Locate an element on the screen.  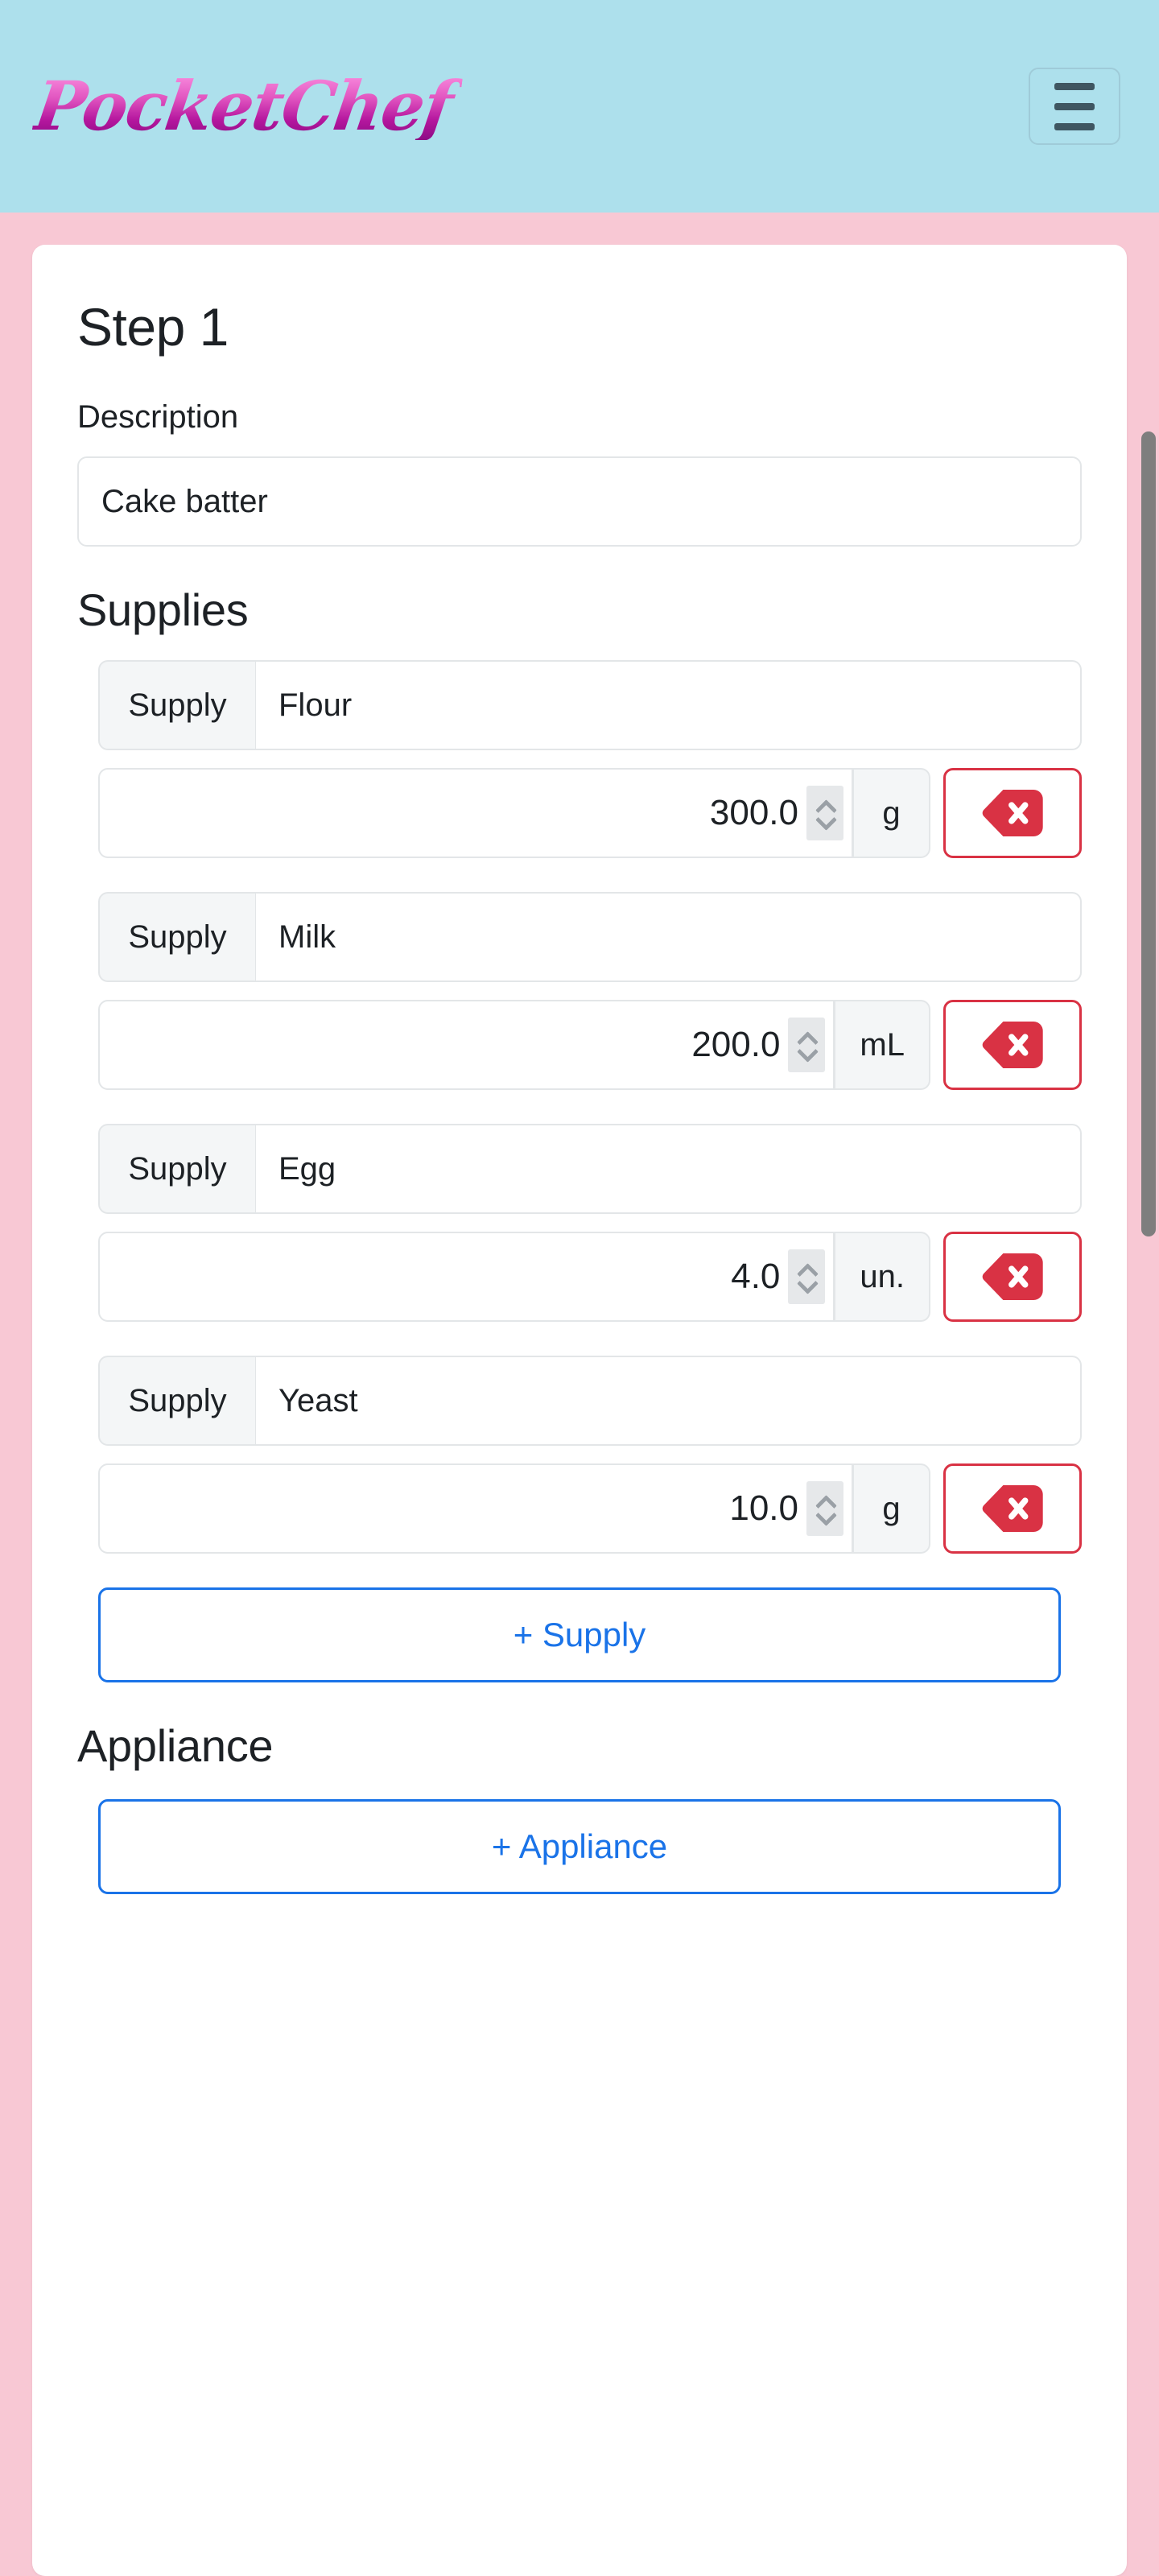
description-input is located at coordinates (579, 501).